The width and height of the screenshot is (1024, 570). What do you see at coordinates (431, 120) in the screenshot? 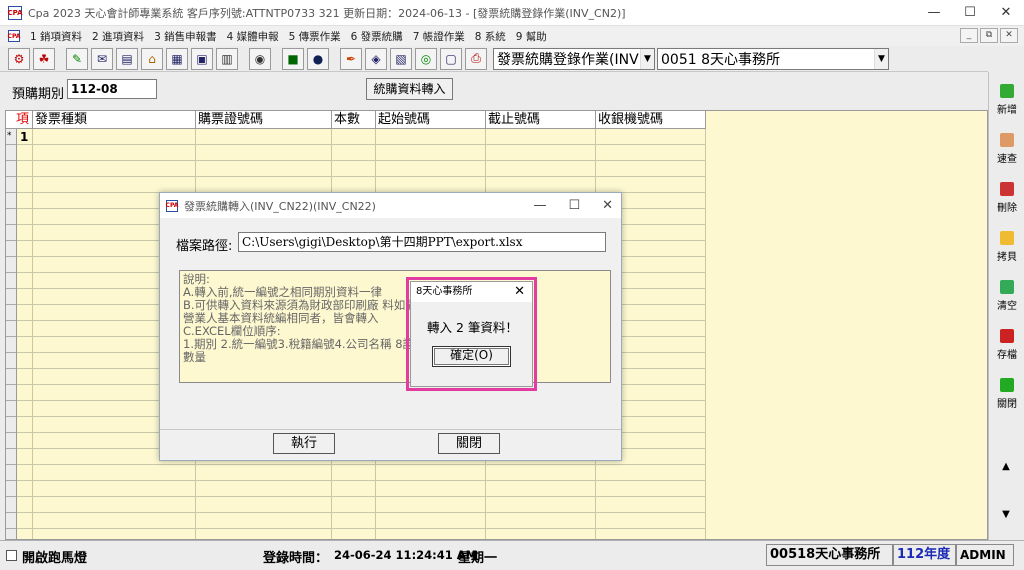
I see `column-header-start-number: 起始號碼` at bounding box center [431, 120].